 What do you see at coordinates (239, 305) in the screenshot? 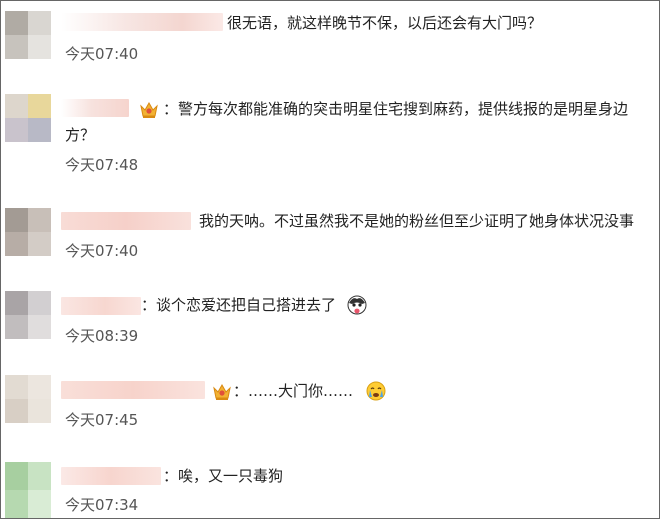
I see `comment-text: ：谈个恋爱还把自己搭进去了` at bounding box center [239, 305].